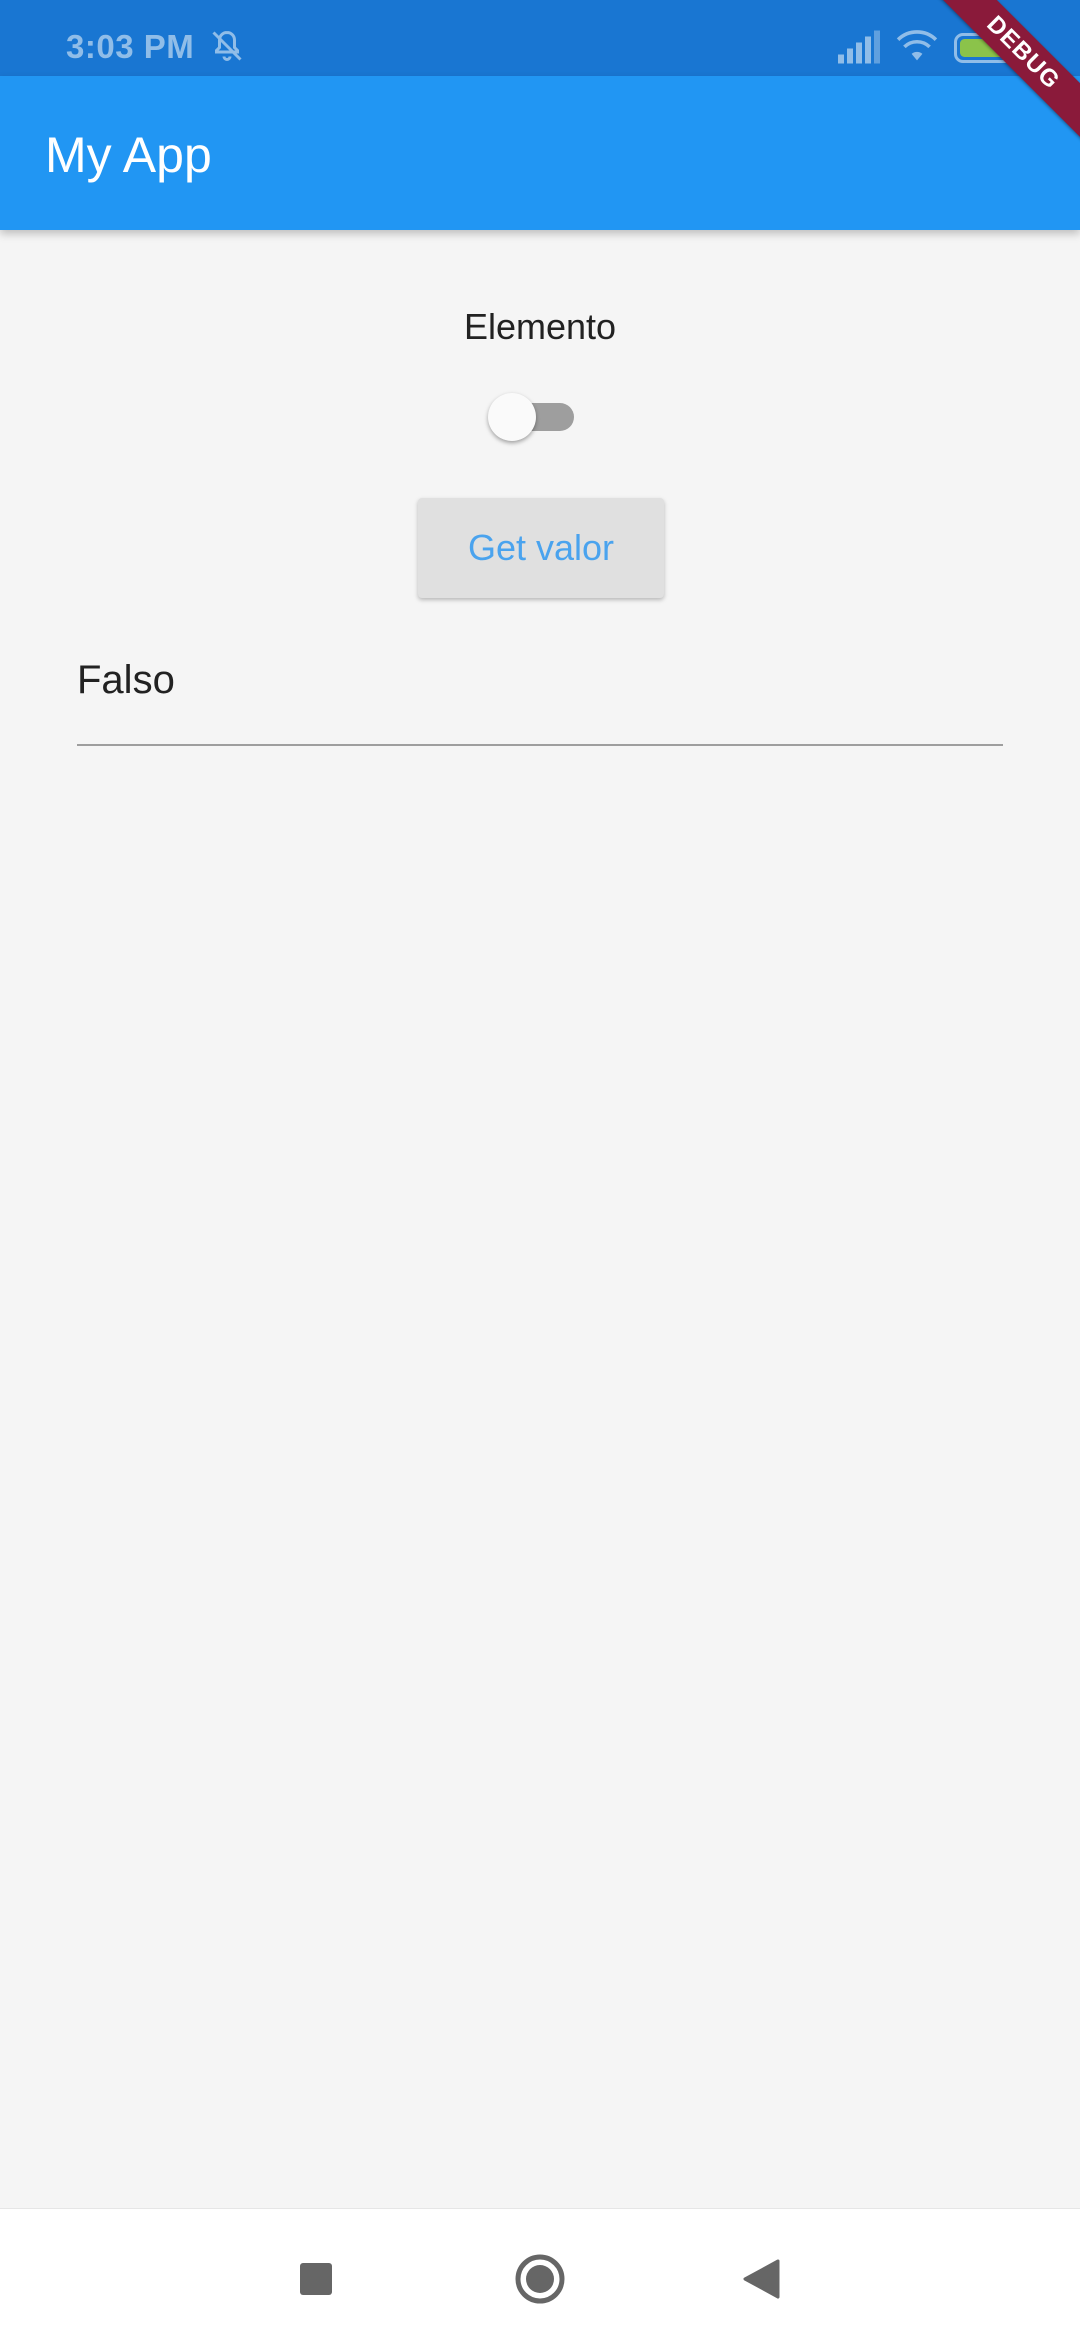 Image resolution: width=1080 pixels, height=2340 pixels. What do you see at coordinates (540, 2279) in the screenshot?
I see `home-icon` at bounding box center [540, 2279].